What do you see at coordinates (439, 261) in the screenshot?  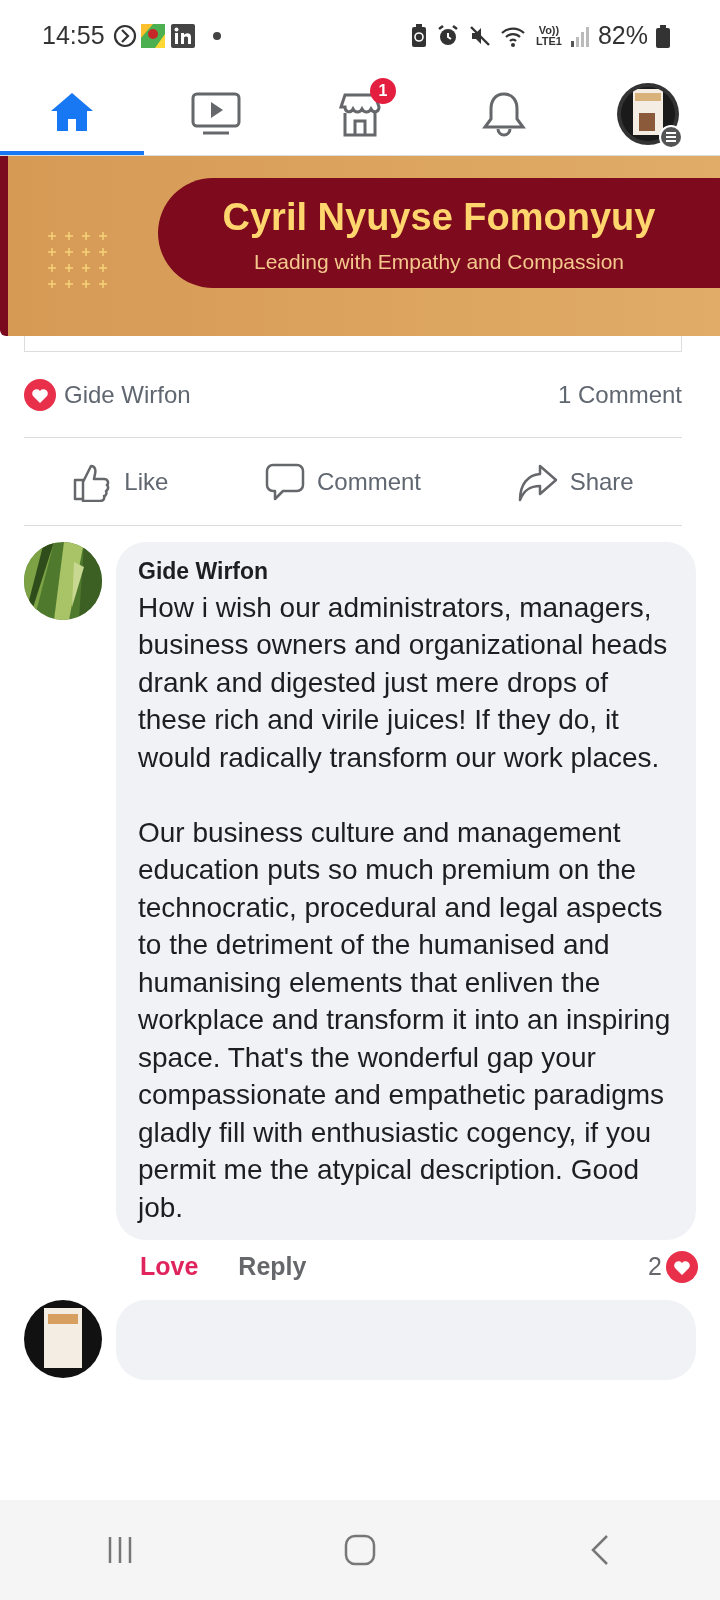 I see `banner-subtitle: Leading with Empathy and Compassion` at bounding box center [439, 261].